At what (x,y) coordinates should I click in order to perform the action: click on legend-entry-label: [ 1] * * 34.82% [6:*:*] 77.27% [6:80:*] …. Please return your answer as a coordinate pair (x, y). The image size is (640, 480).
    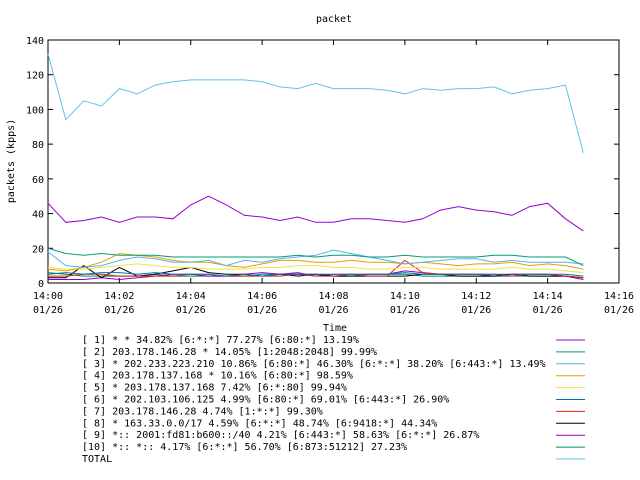
    Looking at the image, I should click on (220, 340).